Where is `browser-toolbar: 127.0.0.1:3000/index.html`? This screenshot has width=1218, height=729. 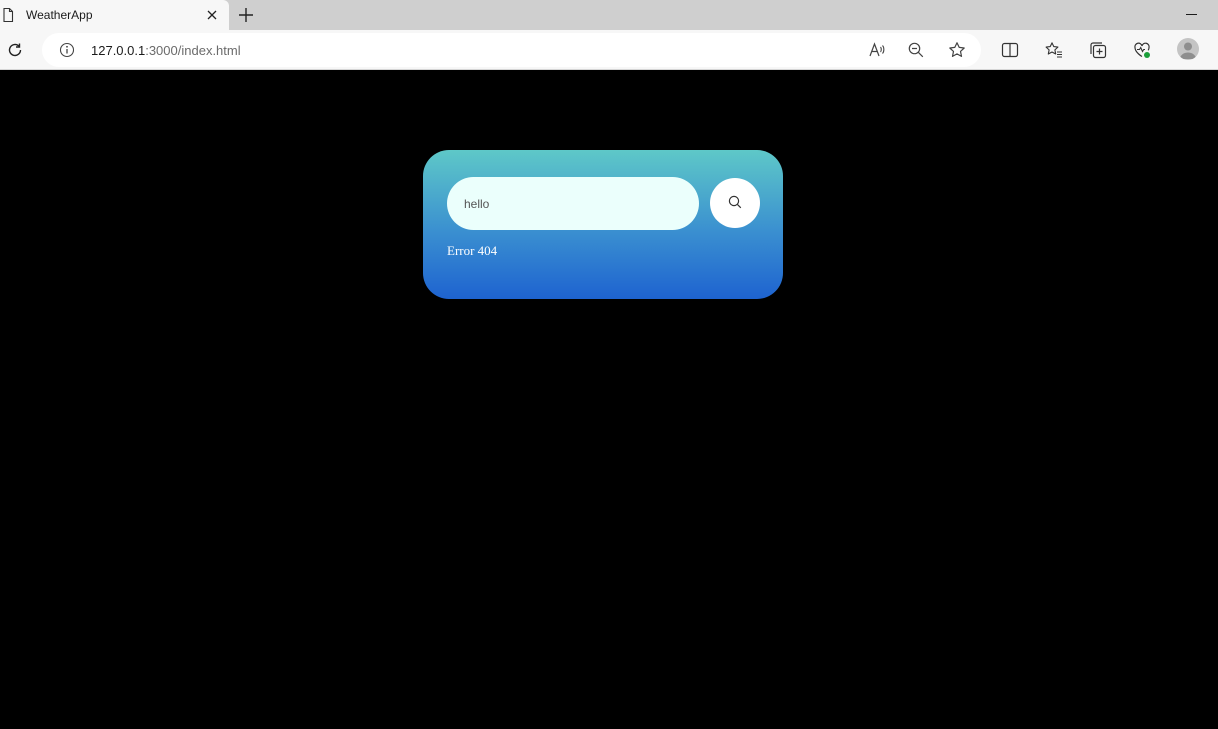 browser-toolbar: 127.0.0.1:3000/index.html is located at coordinates (609, 50).